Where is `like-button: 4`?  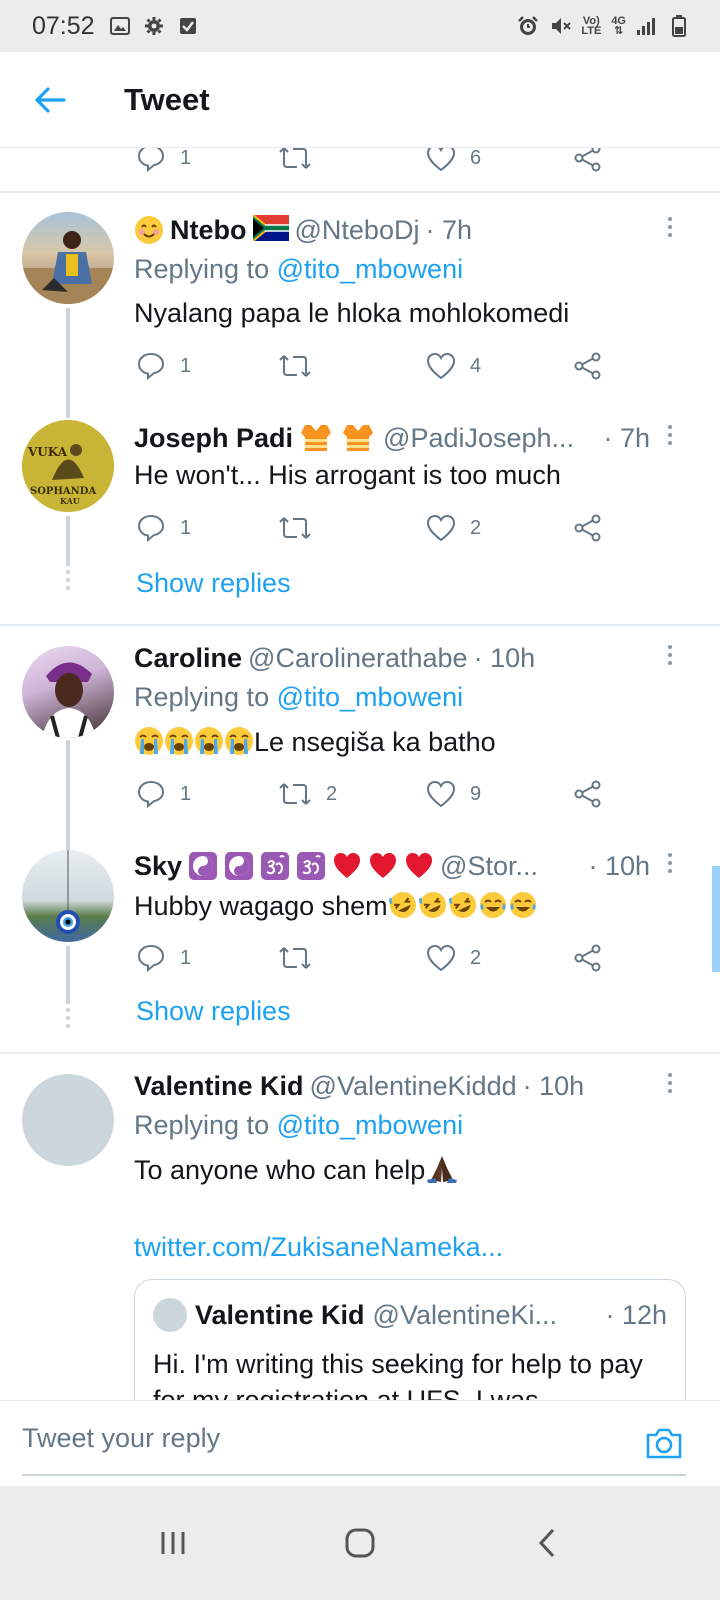 like-button: 4 is located at coordinates (453, 366).